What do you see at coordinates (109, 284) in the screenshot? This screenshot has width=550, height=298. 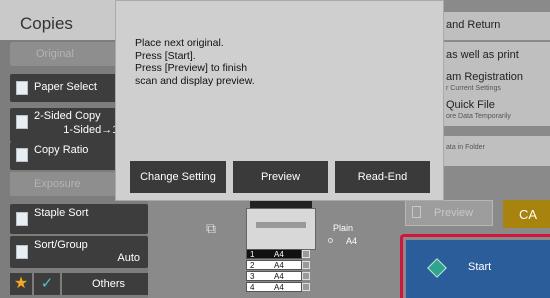 I see `others-label: Others` at bounding box center [109, 284].